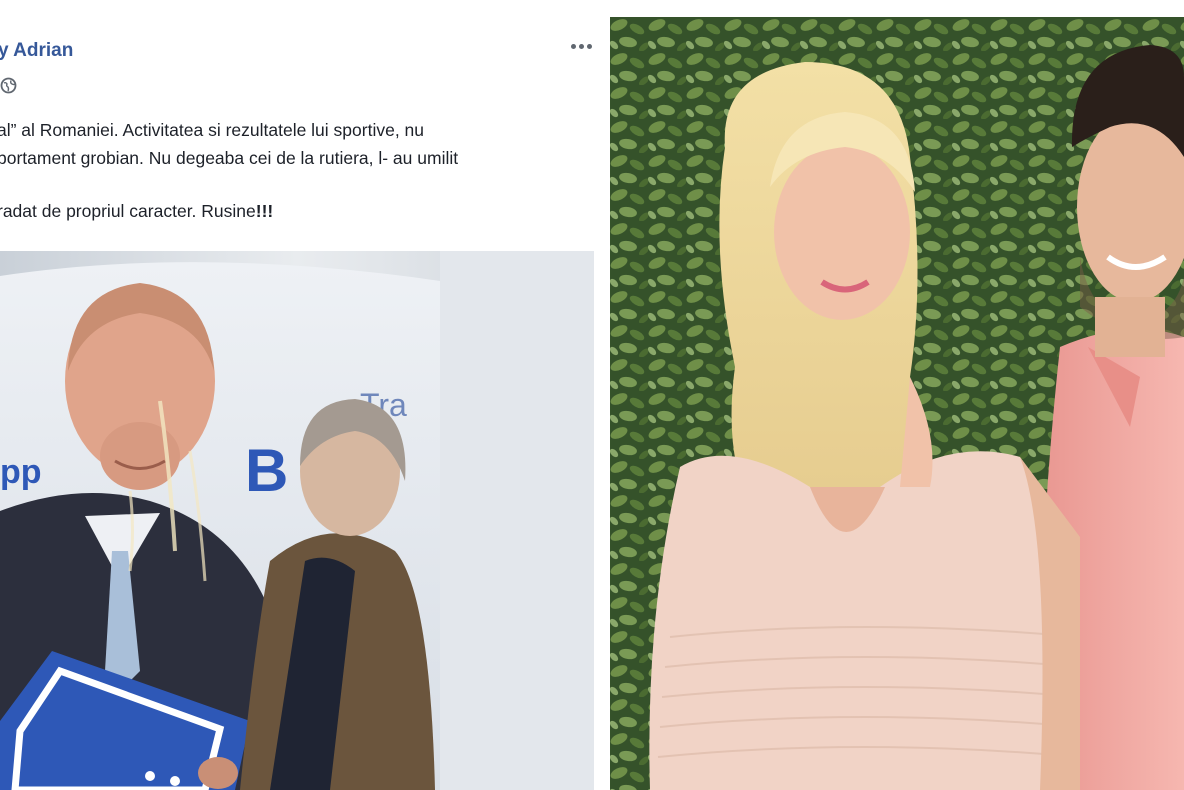  I want to click on more-options-icon, so click(581, 46).